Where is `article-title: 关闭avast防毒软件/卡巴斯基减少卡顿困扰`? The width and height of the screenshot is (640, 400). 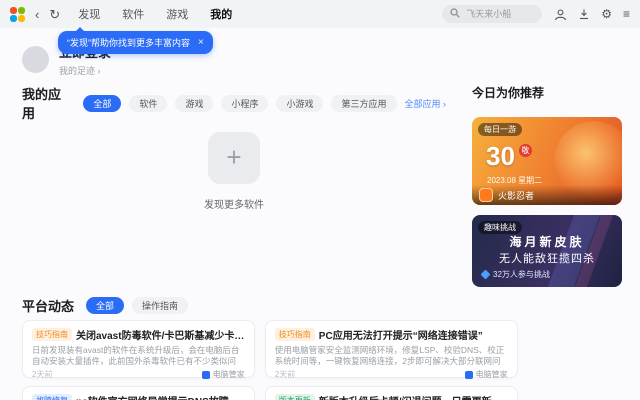
article-title: 关闭avast防毒软件/卡巴斯基减少卡顿困扰 is located at coordinates (160, 336).